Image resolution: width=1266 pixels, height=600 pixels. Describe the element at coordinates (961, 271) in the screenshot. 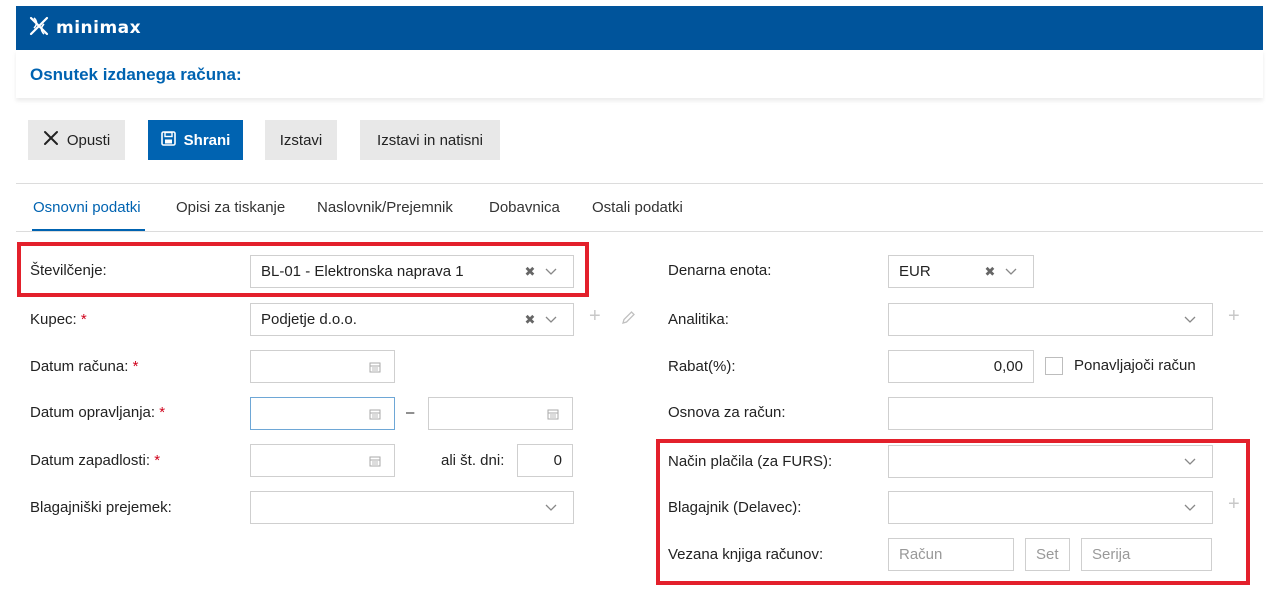

I see `currency-select: EUR ✖` at that location.